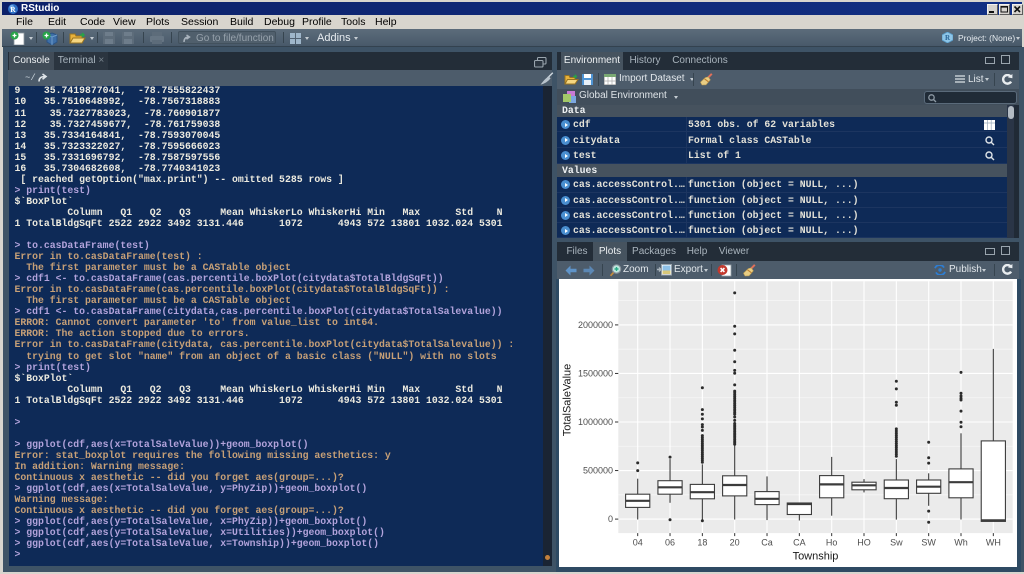 This screenshot has width=1024, height=574. What do you see at coordinates (961, 543) in the screenshot?
I see `svg-text: Wh` at bounding box center [961, 543].